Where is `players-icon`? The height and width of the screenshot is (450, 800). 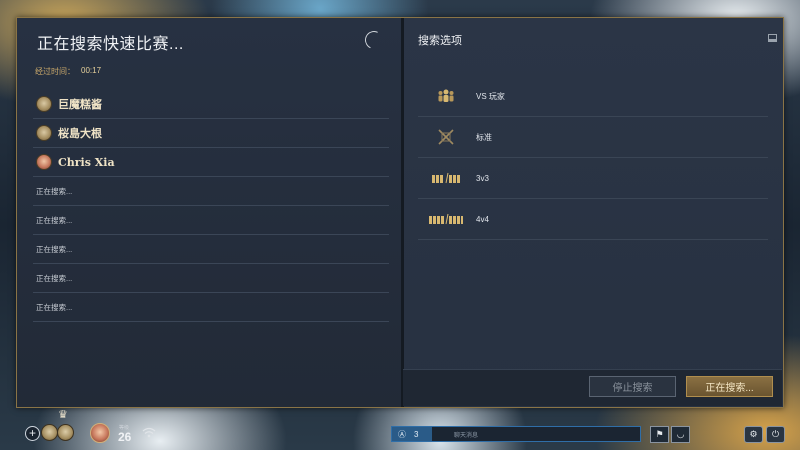
players-icon is located at coordinates (446, 96).